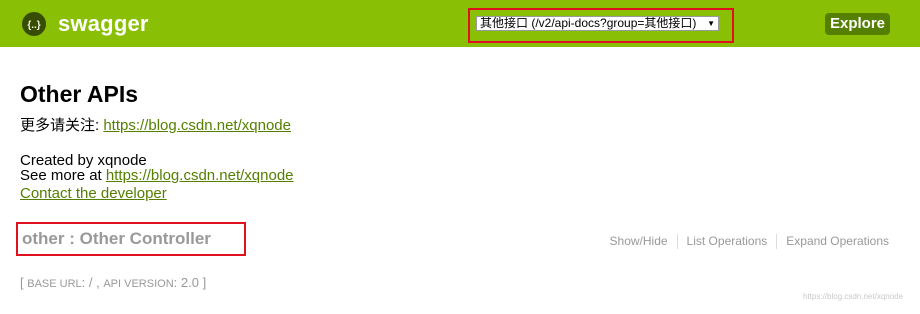  What do you see at coordinates (197, 125) in the screenshot?
I see `description-link: https://blog.csdn.net/xqnode` at bounding box center [197, 125].